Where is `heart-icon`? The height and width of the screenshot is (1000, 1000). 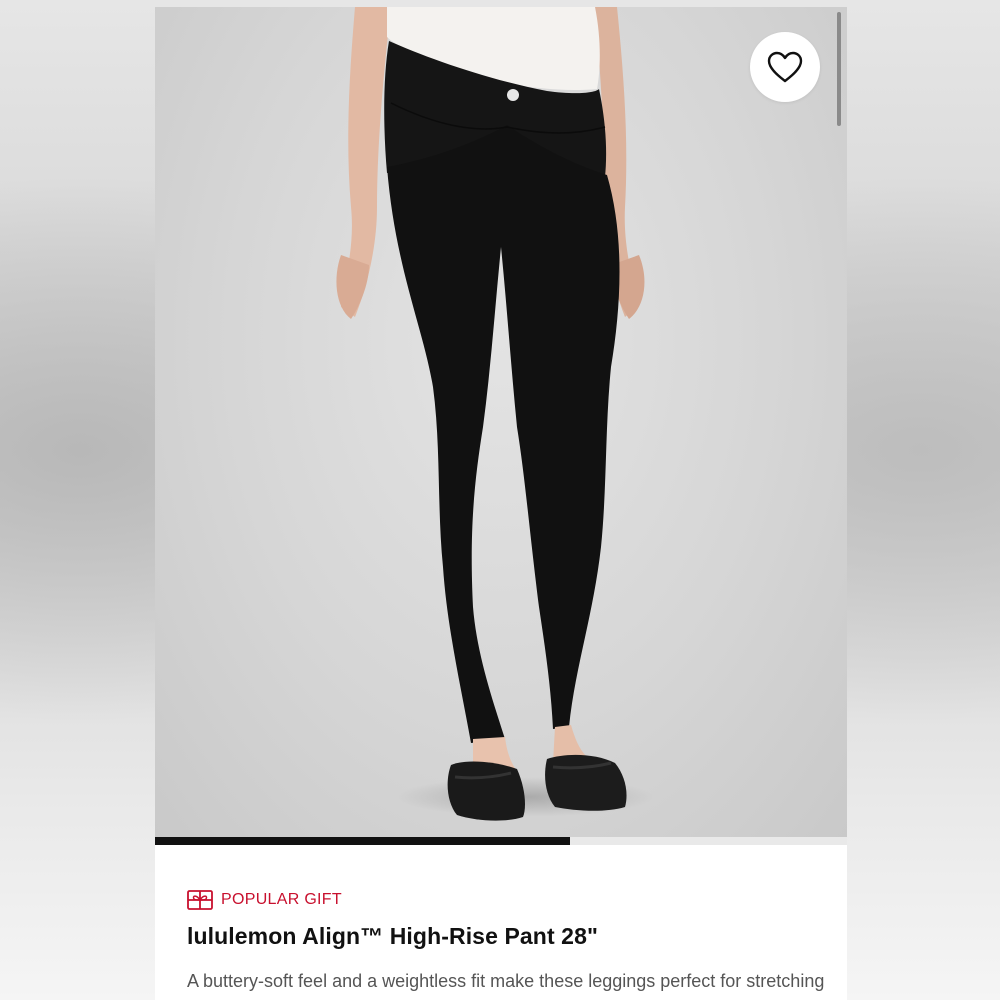 heart-icon is located at coordinates (785, 67).